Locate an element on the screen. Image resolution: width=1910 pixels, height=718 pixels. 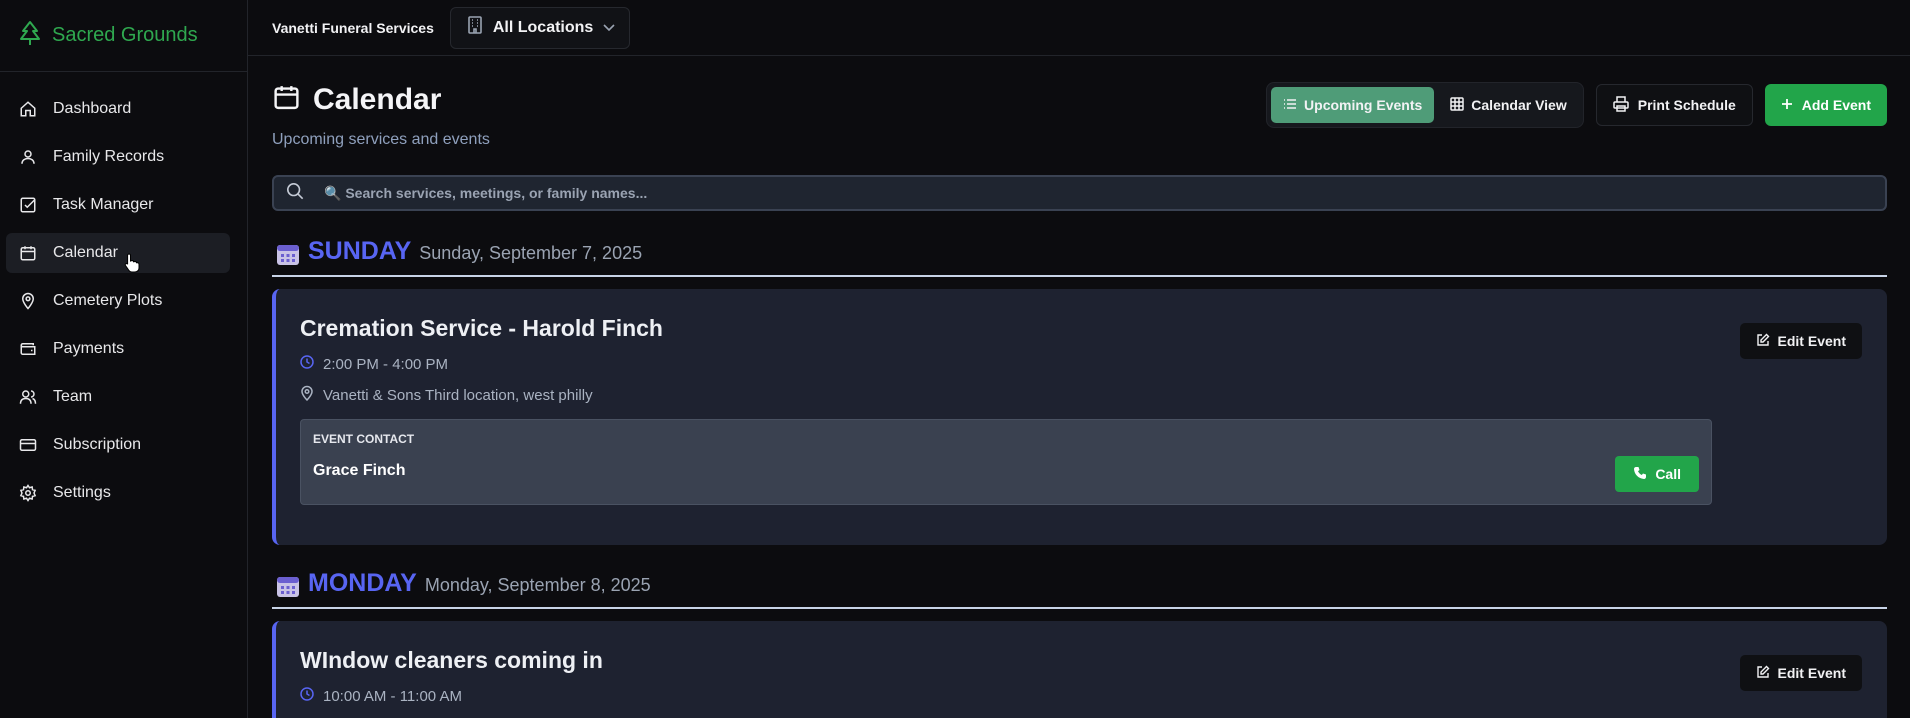
event-contact-box: EVENT CONTACT Grace Finch Call is located at coordinates (1006, 462).